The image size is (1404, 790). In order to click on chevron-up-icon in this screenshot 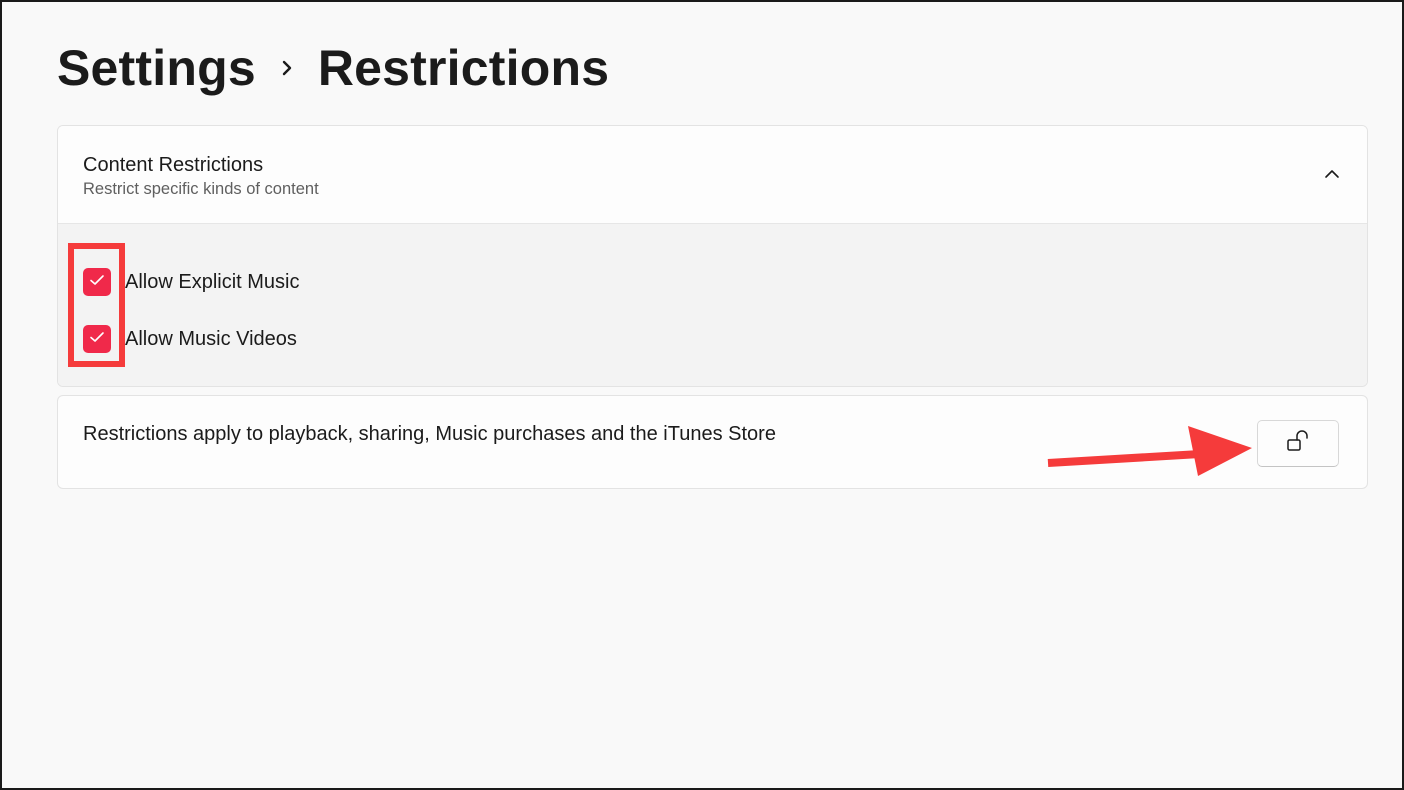, I will do `click(1332, 175)`.